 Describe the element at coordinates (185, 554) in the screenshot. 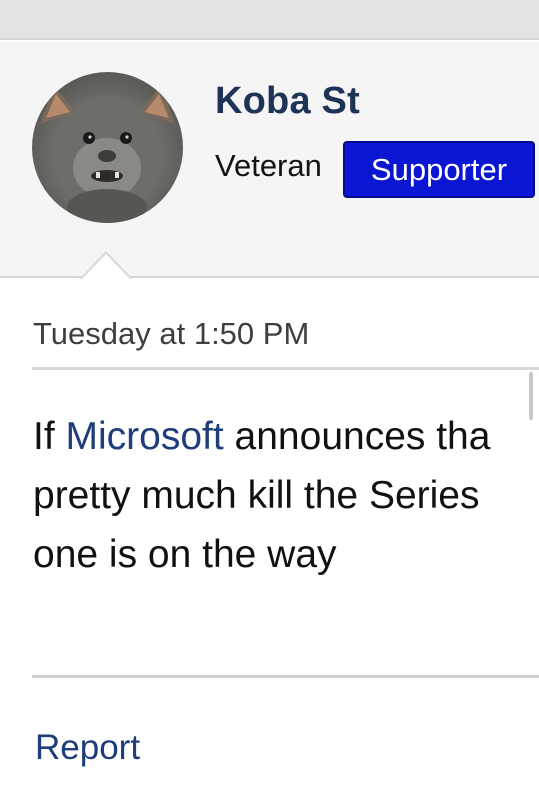

I see `post-line-3: one is on the way` at that location.